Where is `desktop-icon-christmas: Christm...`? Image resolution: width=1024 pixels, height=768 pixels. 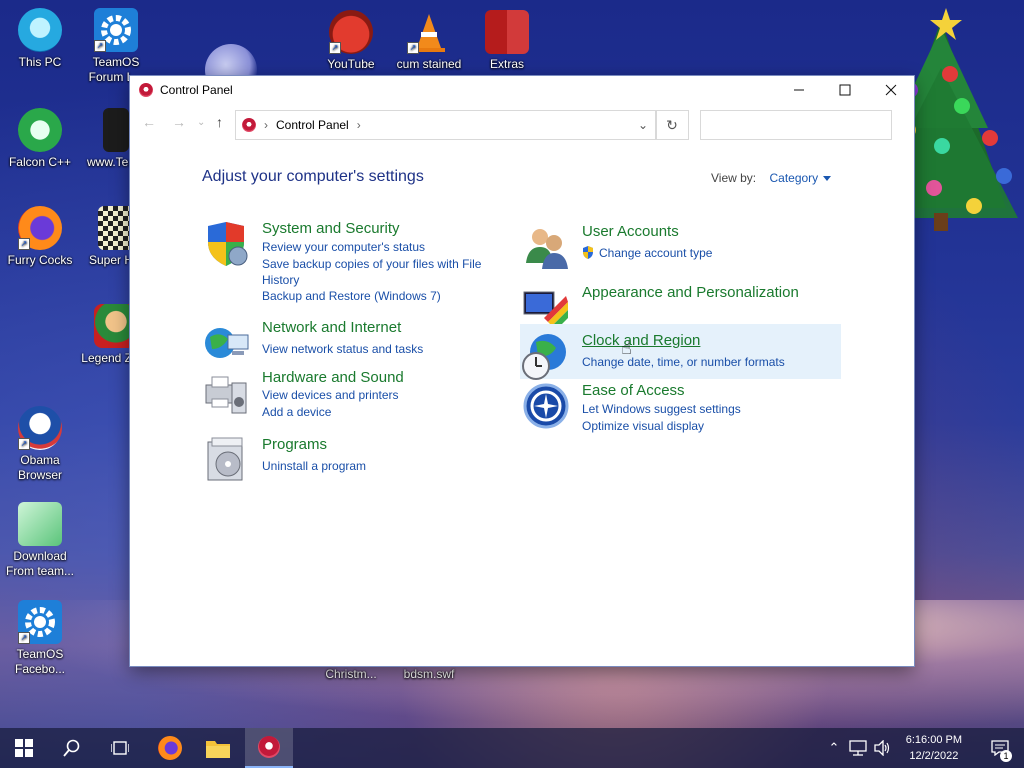 desktop-icon-christmas: Christm... is located at coordinates (351, 674).